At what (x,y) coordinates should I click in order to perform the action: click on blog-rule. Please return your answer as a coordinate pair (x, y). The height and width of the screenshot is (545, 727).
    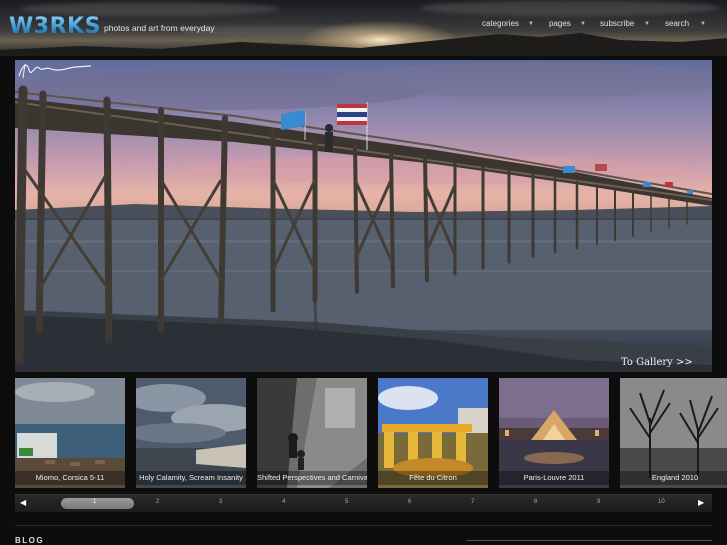
    Looking at the image, I should click on (589, 540).